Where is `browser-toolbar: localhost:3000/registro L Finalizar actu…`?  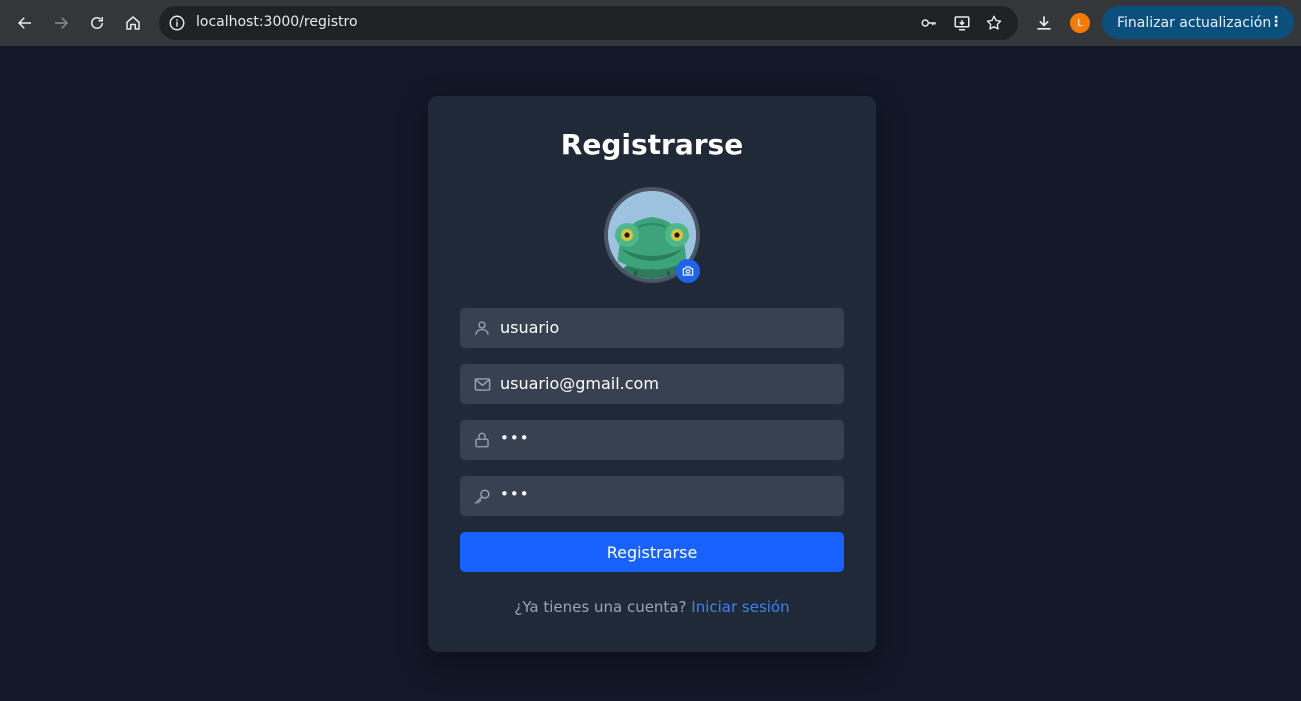
browser-toolbar: localhost:3000/registro L Finalizar actu… is located at coordinates (650, 23).